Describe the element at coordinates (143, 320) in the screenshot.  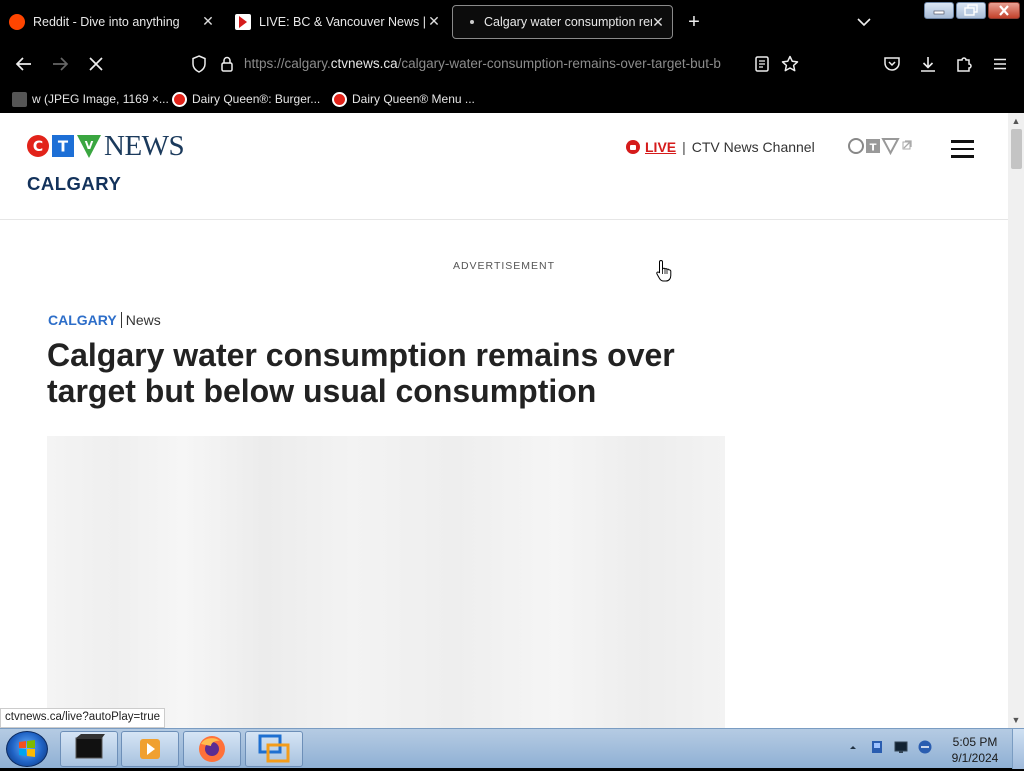
I see `breadcrumb-section: News` at that location.